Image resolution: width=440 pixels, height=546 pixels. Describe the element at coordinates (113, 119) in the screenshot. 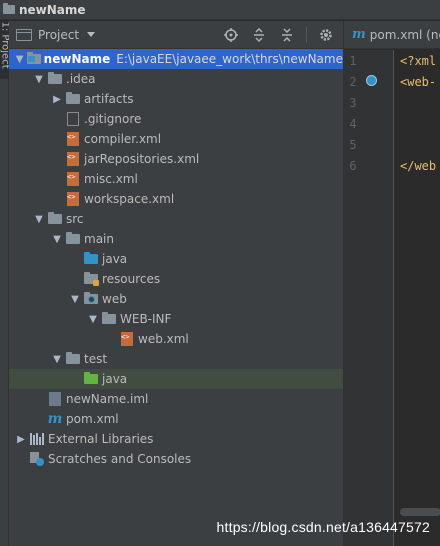

I see `tree-item-label: .gitignore` at that location.